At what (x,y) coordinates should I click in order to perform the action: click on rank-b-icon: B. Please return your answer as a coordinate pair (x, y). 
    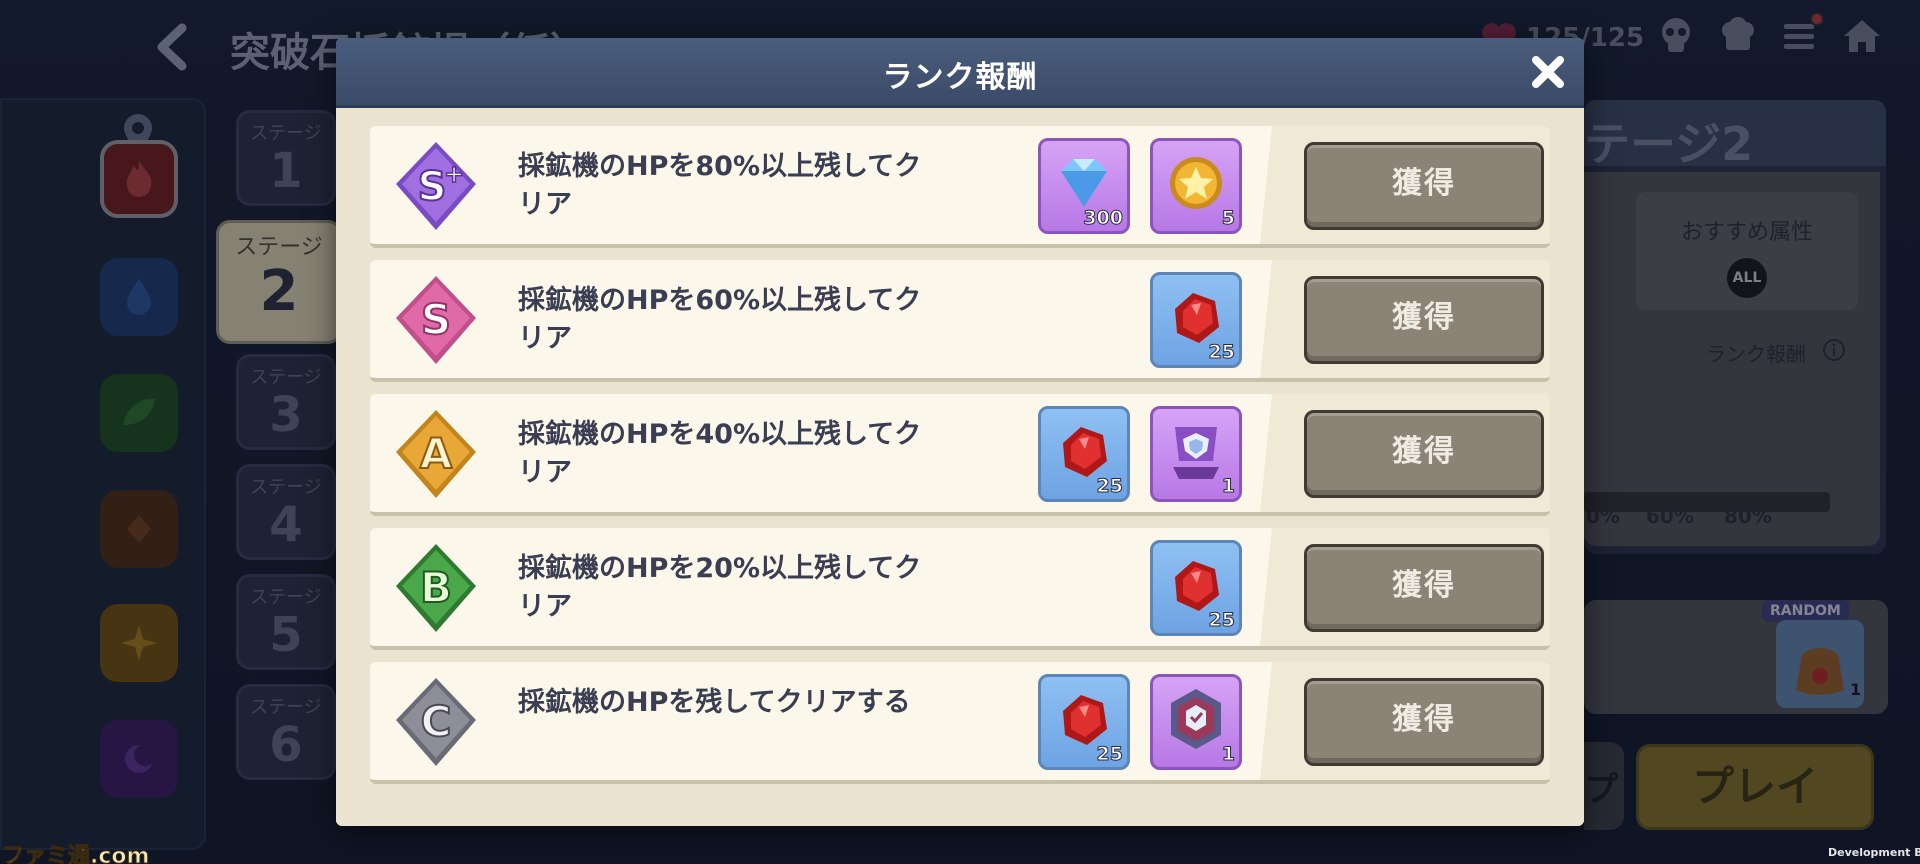
    Looking at the image, I should click on (436, 588).